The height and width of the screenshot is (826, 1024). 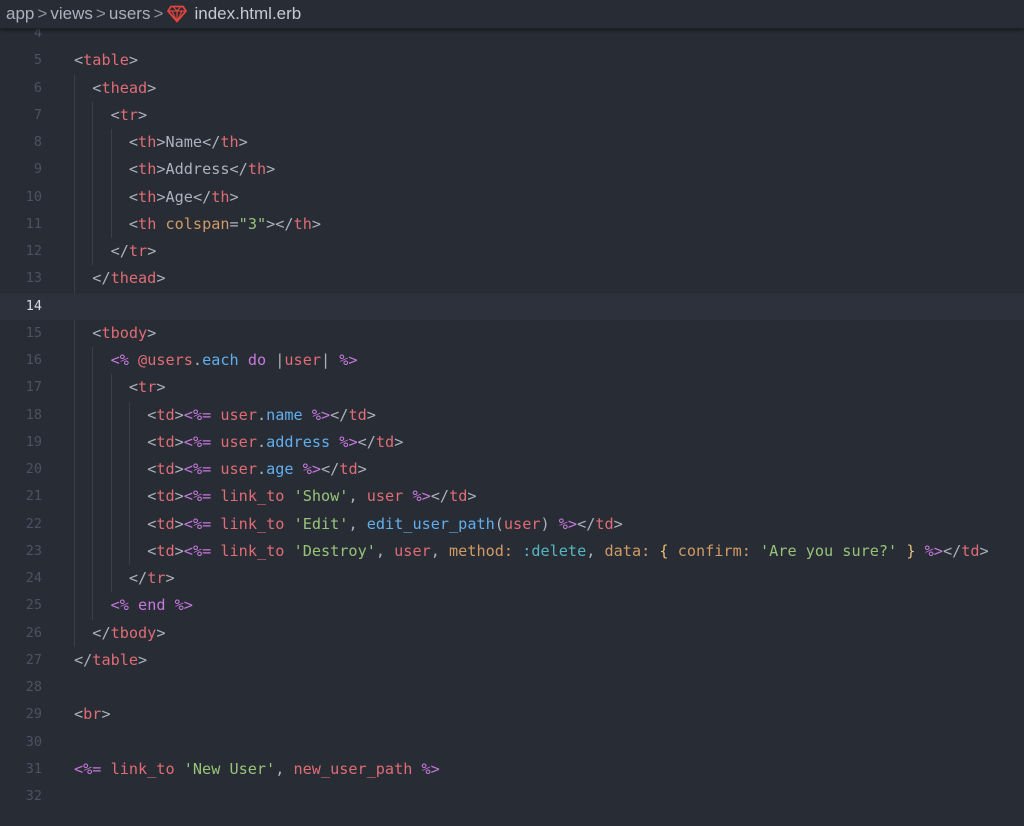 I want to click on code-token: ., so click(x=261, y=414).